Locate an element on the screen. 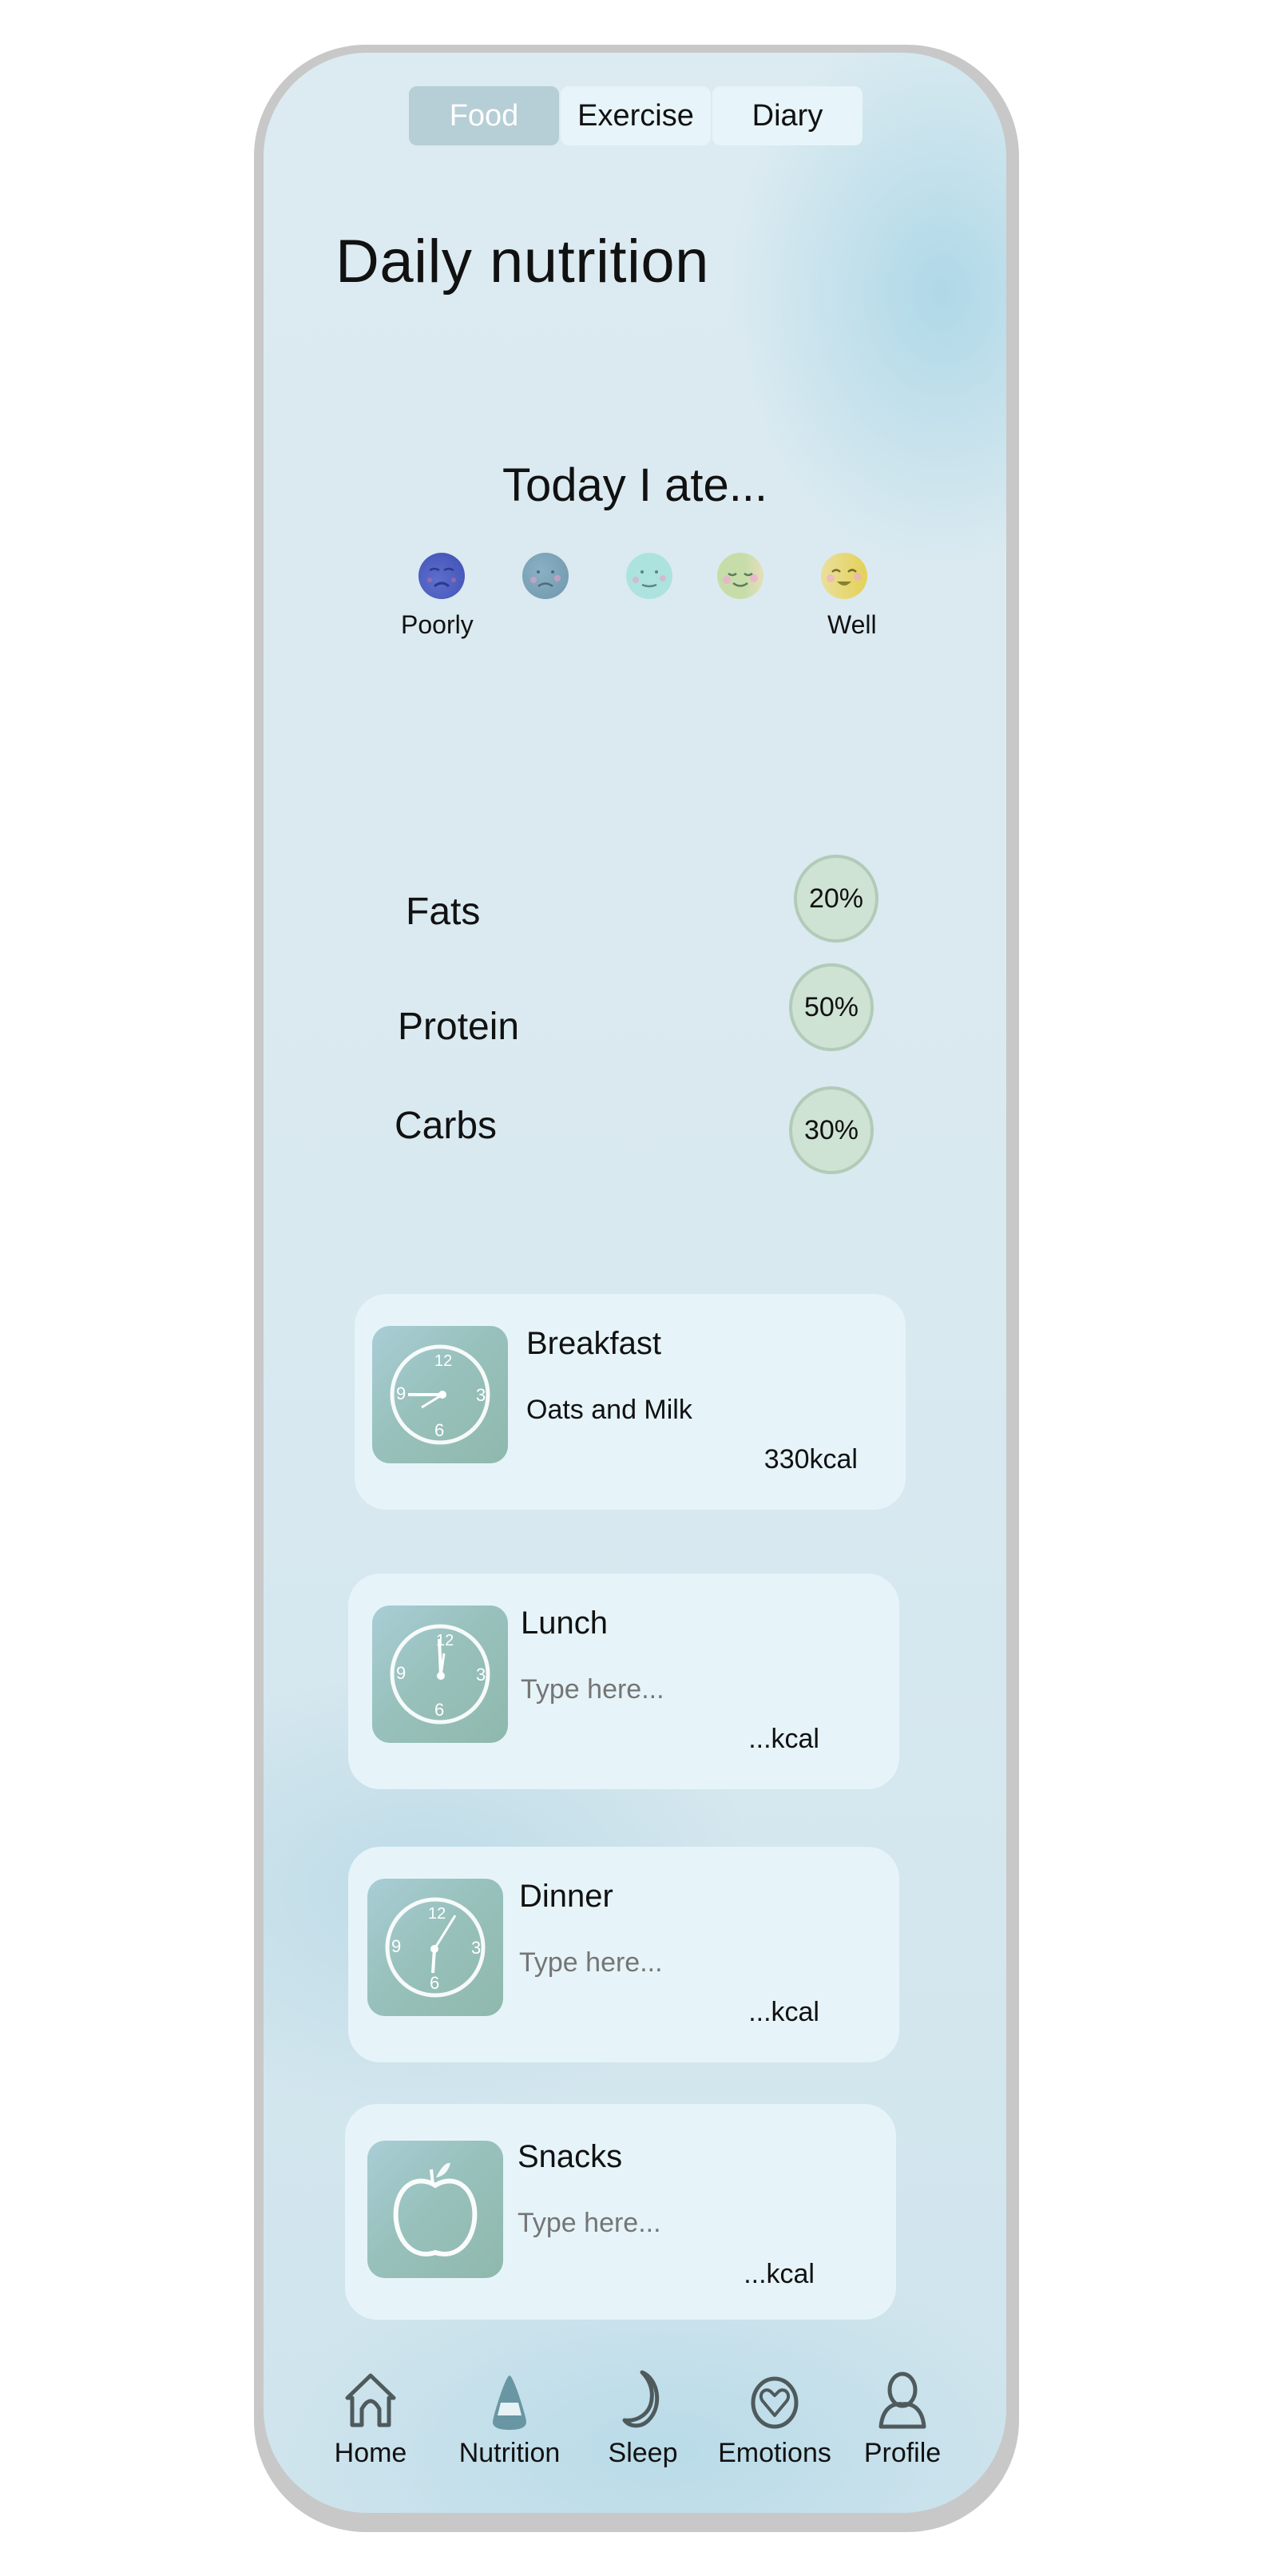  macro-label-protein: Protein is located at coordinates (459, 1027).